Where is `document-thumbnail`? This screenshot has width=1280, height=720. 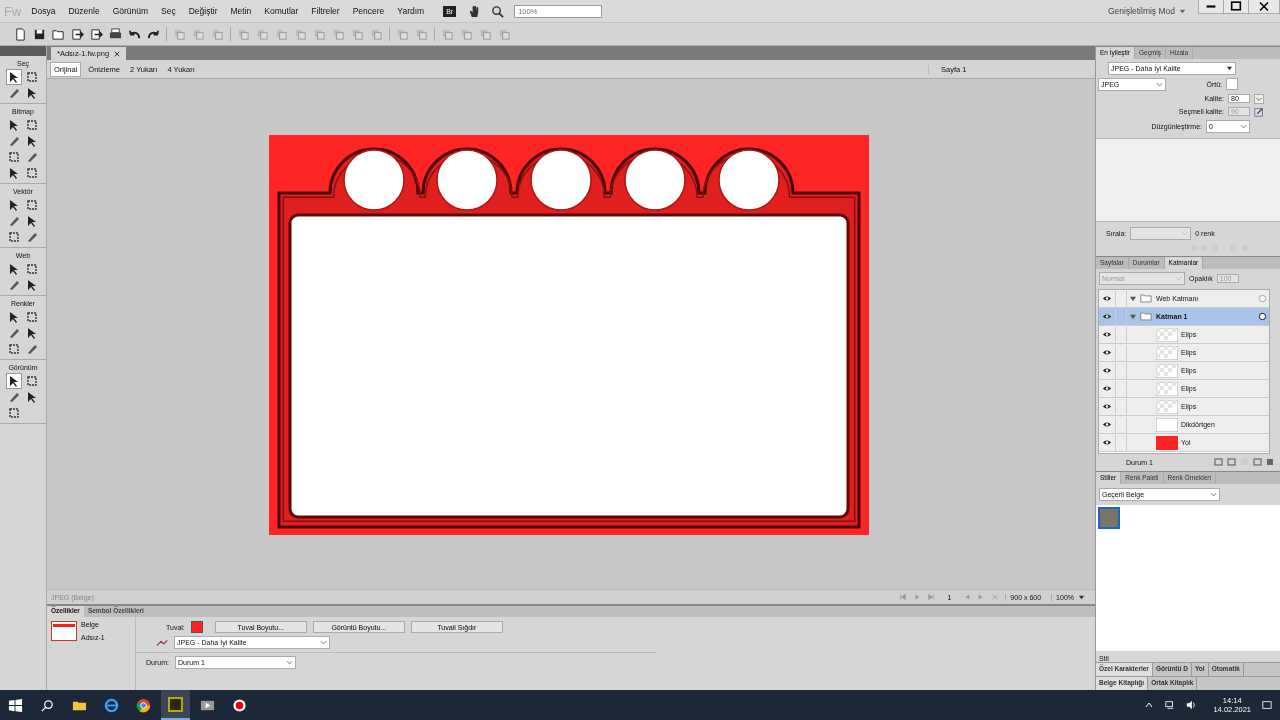 document-thumbnail is located at coordinates (64, 631).